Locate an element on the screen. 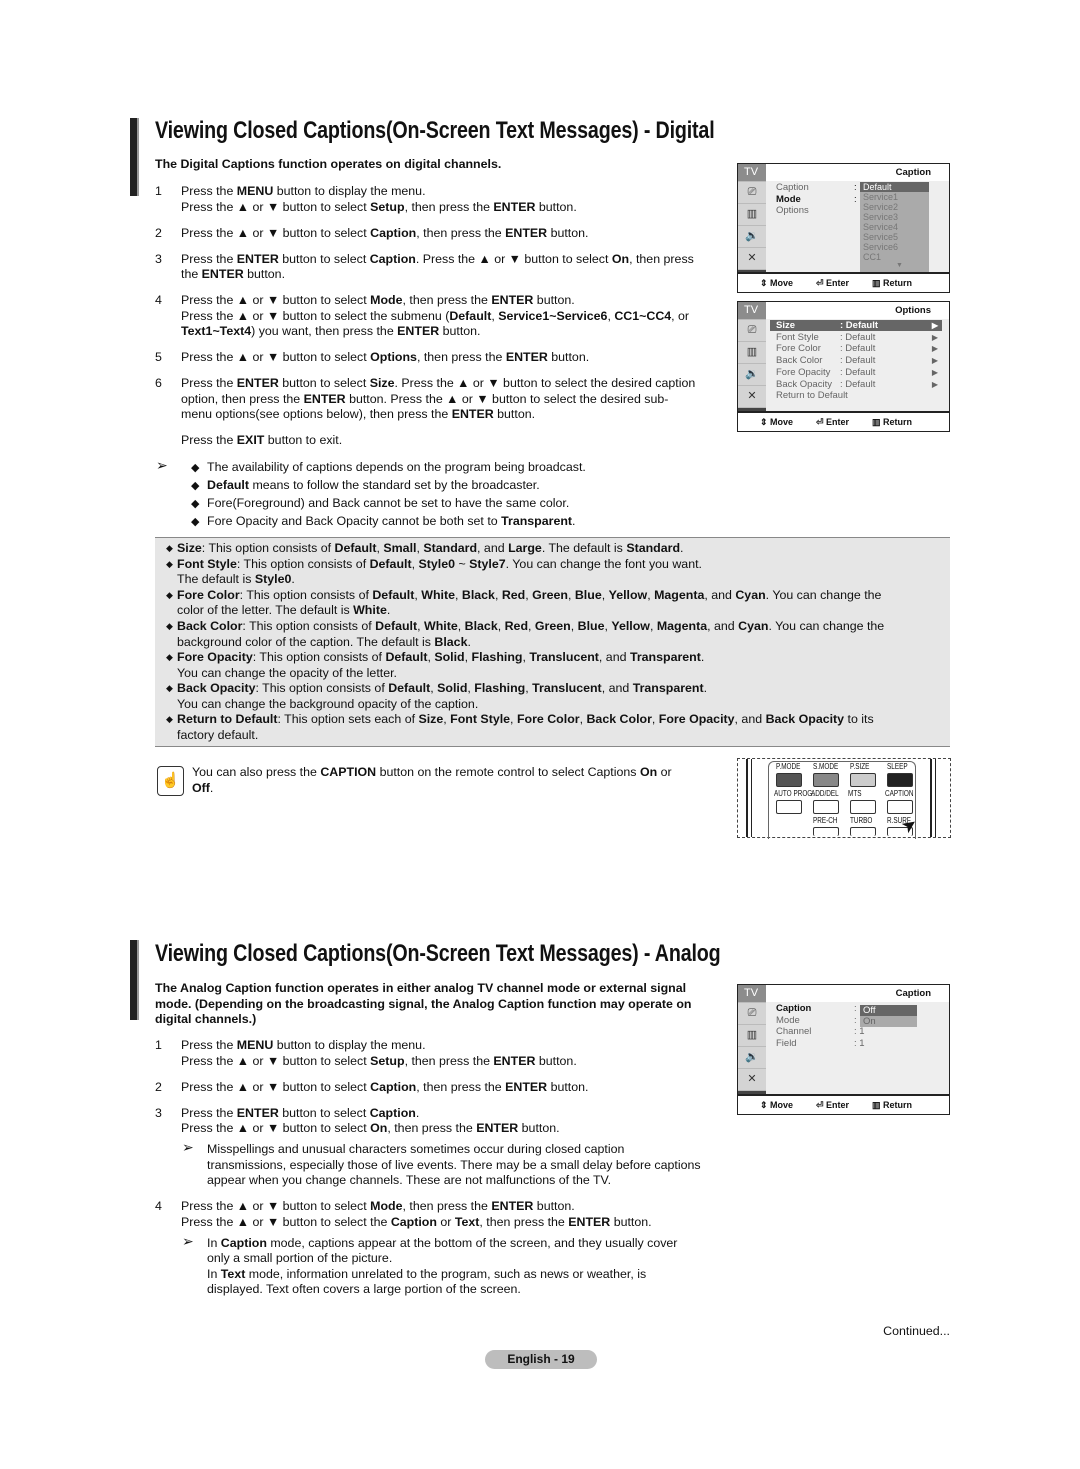 This screenshot has width=1080, height=1469. dropdown-option: Service6 is located at coordinates (894, 247).